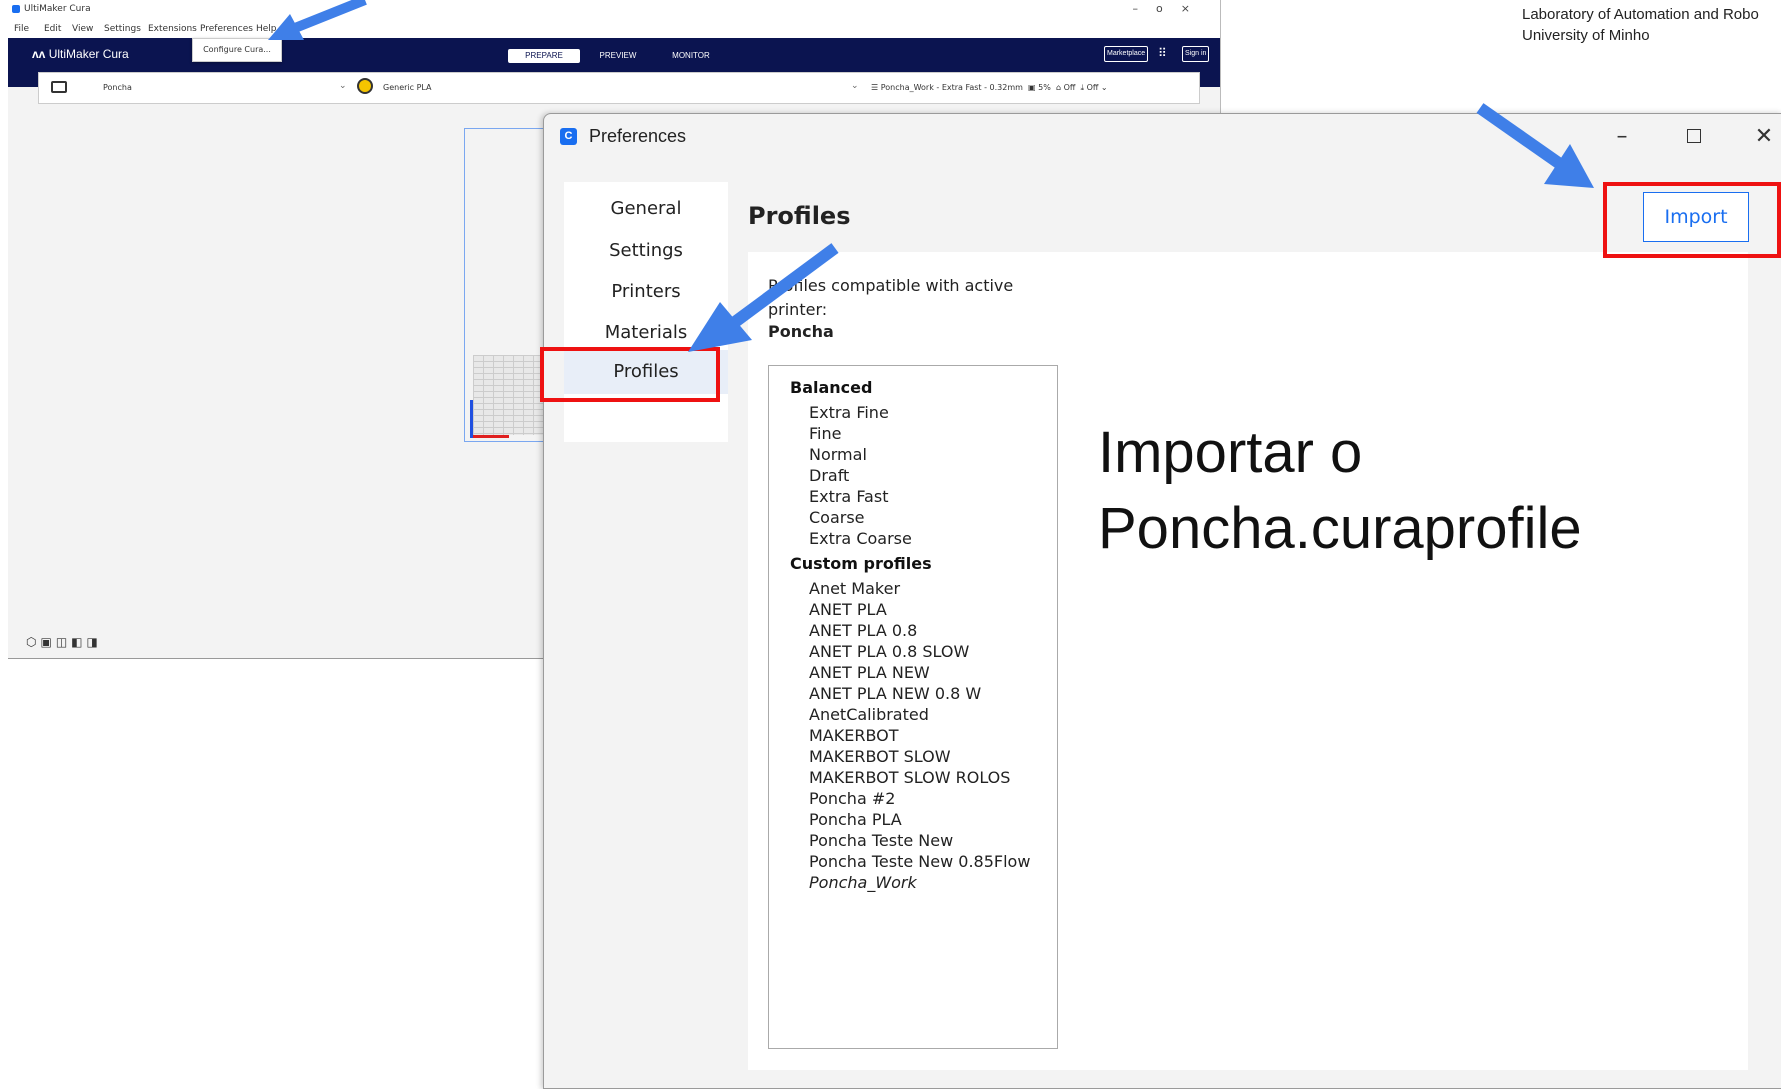 The width and height of the screenshot is (1781, 1089). Describe the element at coordinates (64, 642) in the screenshot. I see `view-orientation-icons: ⬡▣◫◧◨` at that location.